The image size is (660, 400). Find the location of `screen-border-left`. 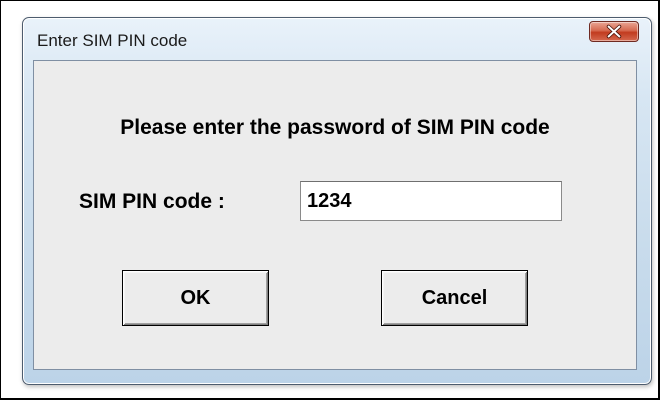

screen-border-left is located at coordinates (0, 200).